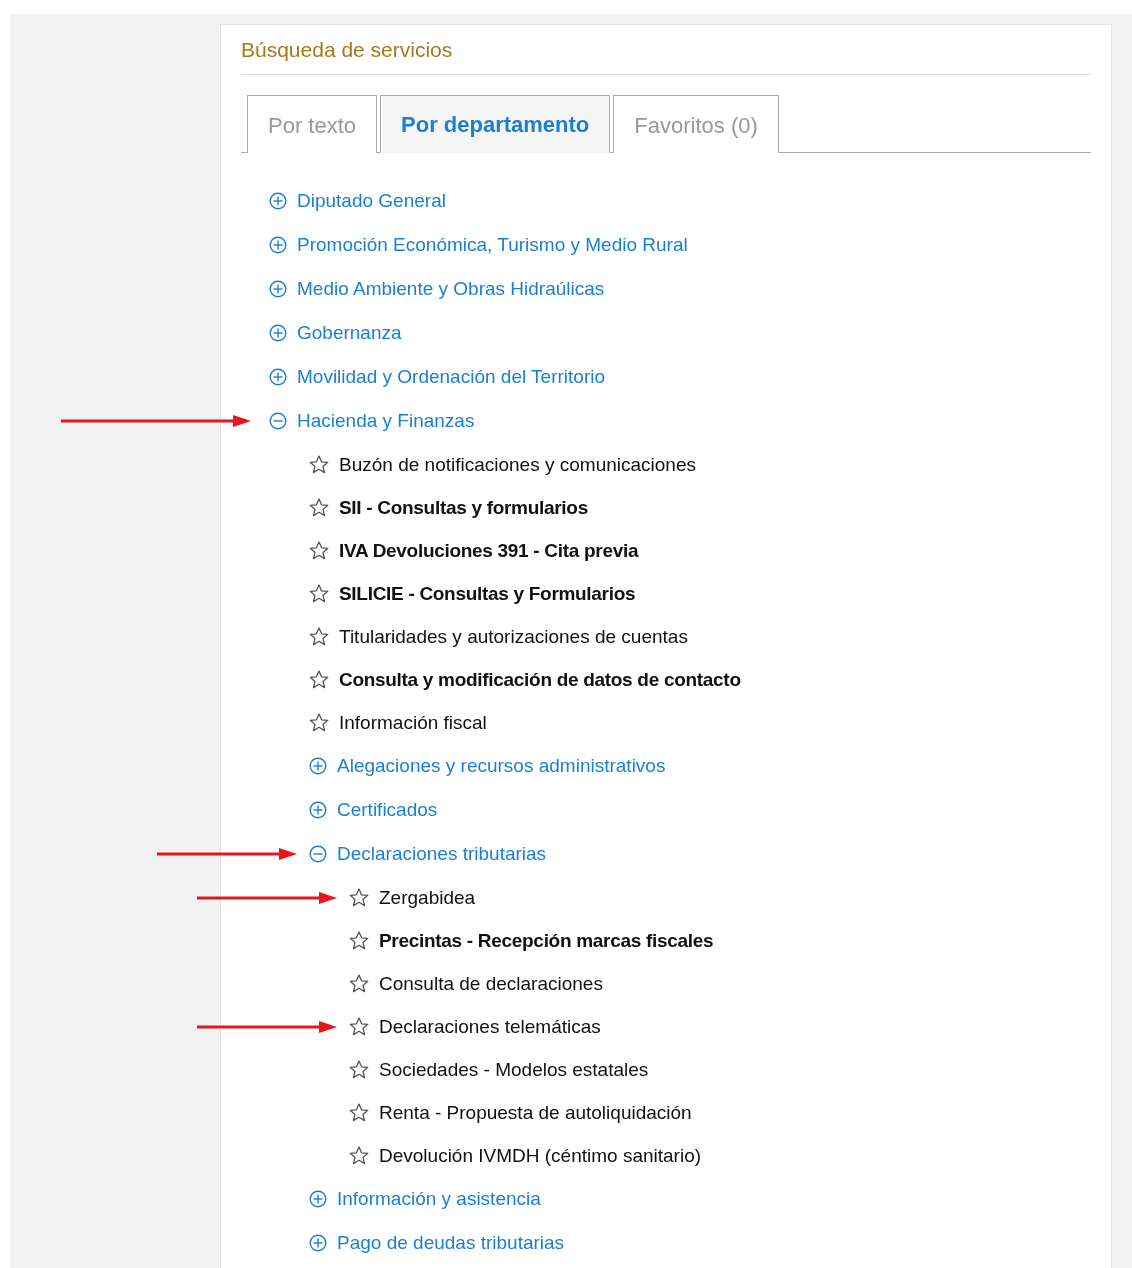  Describe the element at coordinates (413, 722) in the screenshot. I see `service-link: Información fiscal` at that location.